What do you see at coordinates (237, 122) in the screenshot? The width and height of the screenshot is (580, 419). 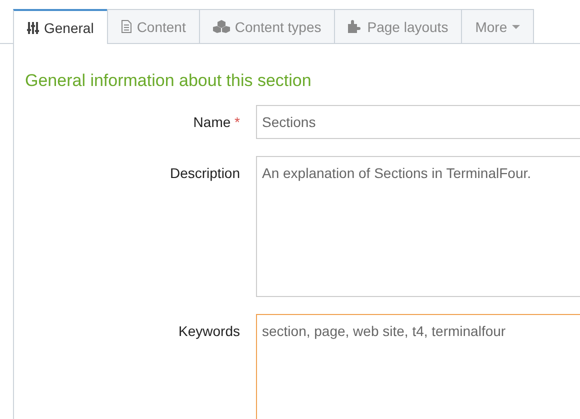 I see `required-mark: *` at bounding box center [237, 122].